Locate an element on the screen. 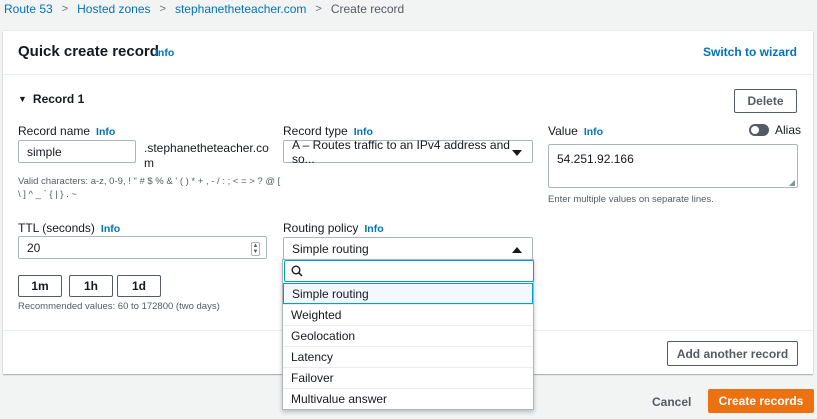  domain-suffix-line1: .stephanetheteacher.co is located at coordinates (206, 148).